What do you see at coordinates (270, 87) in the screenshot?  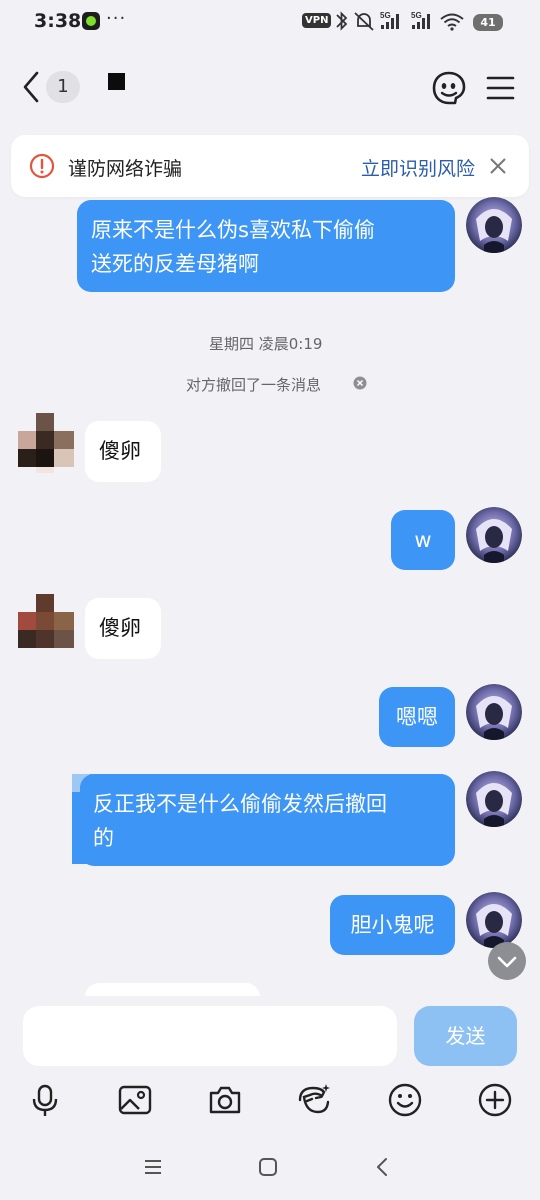 I see `chat-header: 1` at bounding box center [270, 87].